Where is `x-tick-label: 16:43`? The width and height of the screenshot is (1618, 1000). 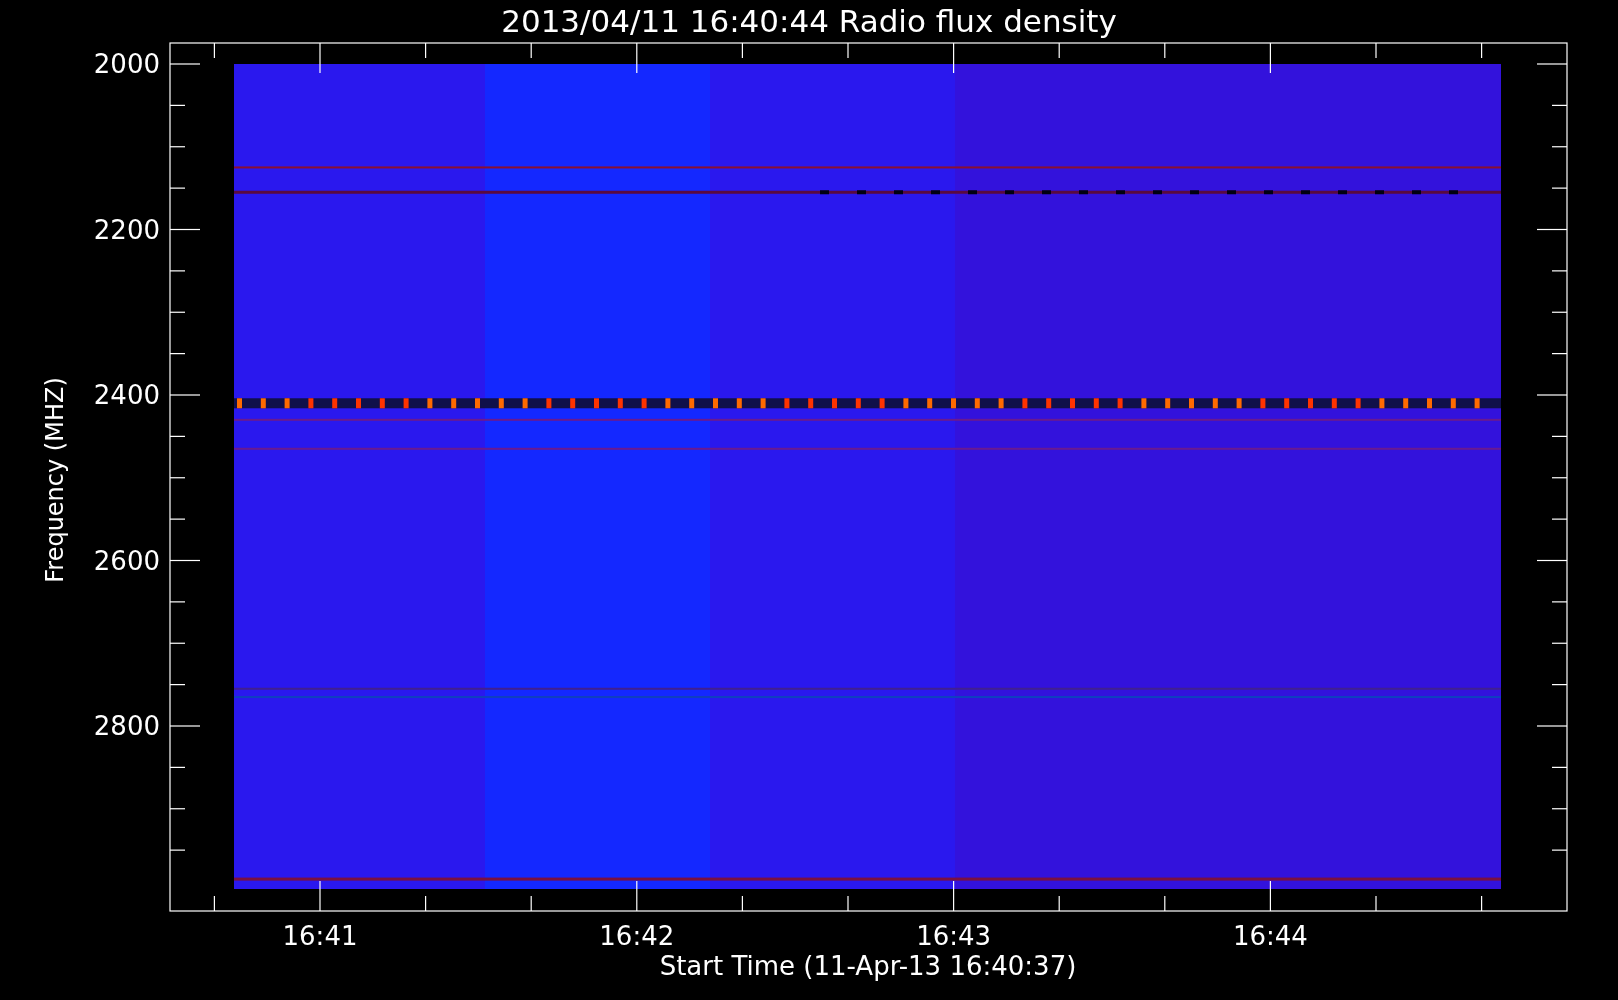 x-tick-label: 16:43 is located at coordinates (954, 936).